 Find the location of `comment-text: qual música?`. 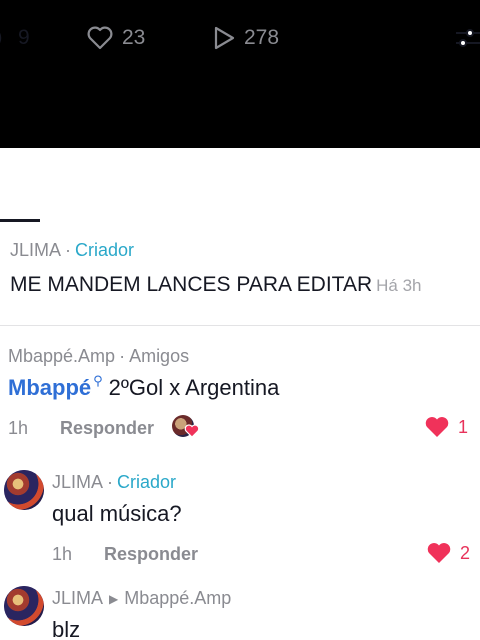

comment-text: qual música? is located at coordinates (117, 513).